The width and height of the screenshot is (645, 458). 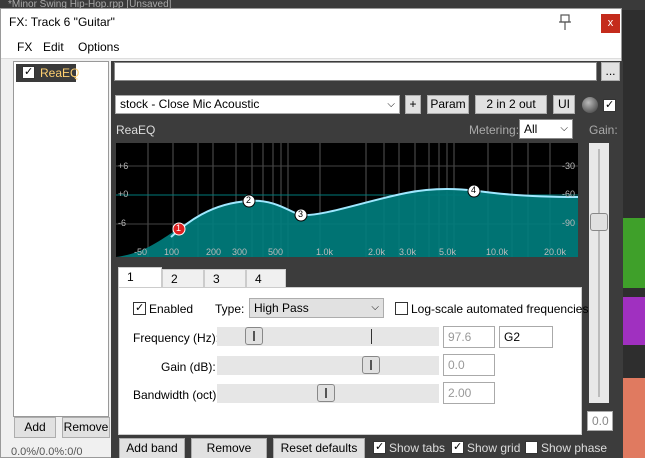 What do you see at coordinates (60, 73) in the screenshot?
I see `fx-item-label: ReaEQ` at bounding box center [60, 73].